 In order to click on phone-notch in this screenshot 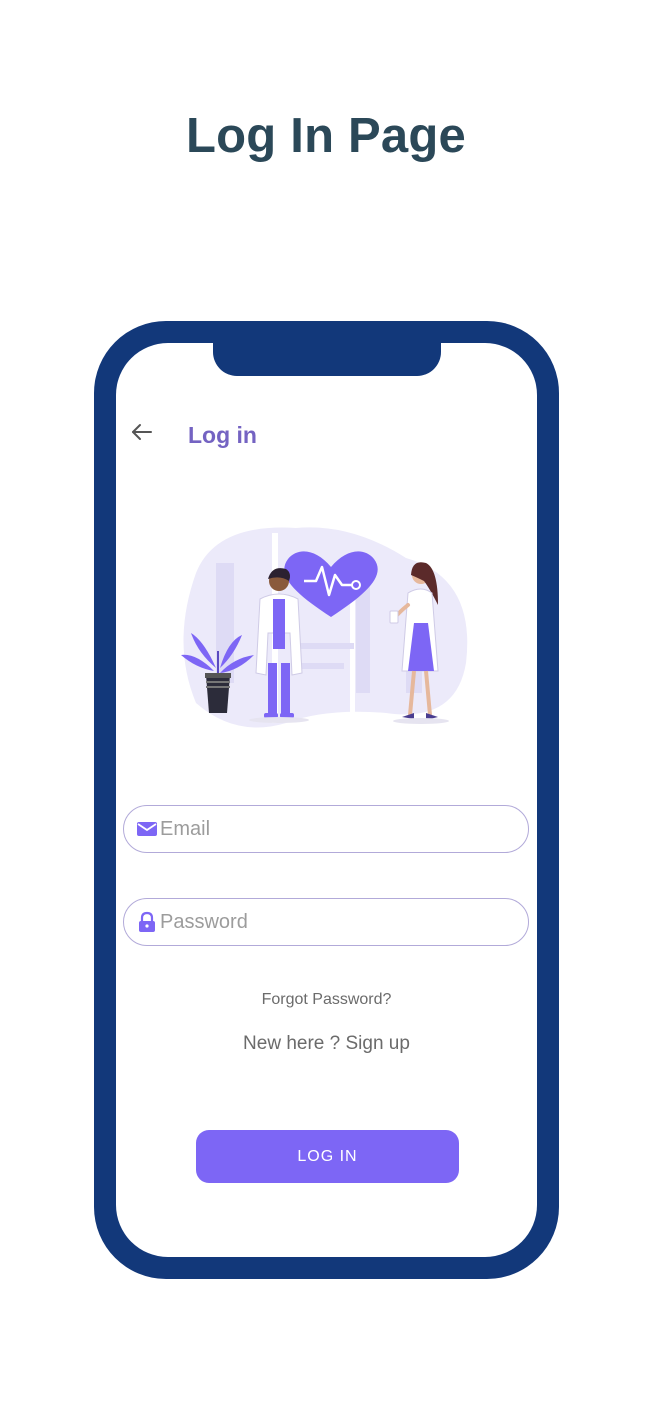, I will do `click(327, 359)`.